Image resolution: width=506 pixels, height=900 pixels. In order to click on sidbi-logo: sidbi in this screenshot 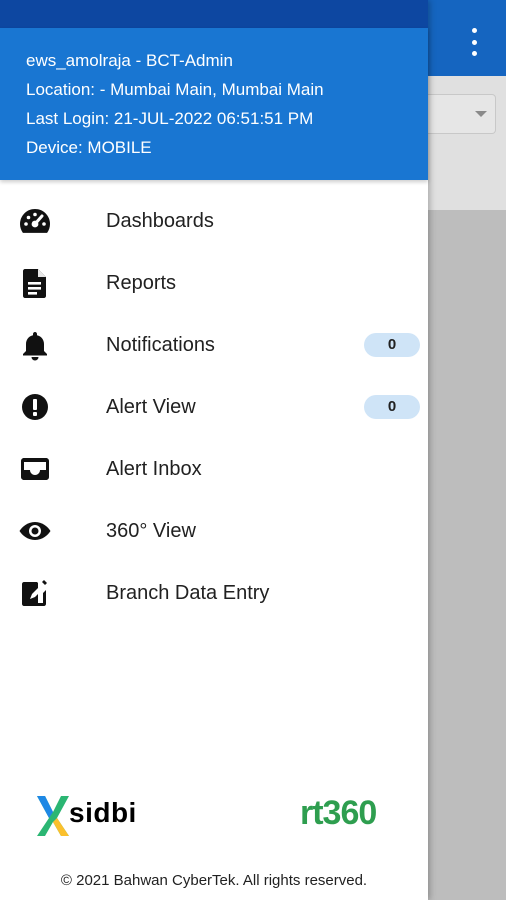, I will do `click(90, 816)`.